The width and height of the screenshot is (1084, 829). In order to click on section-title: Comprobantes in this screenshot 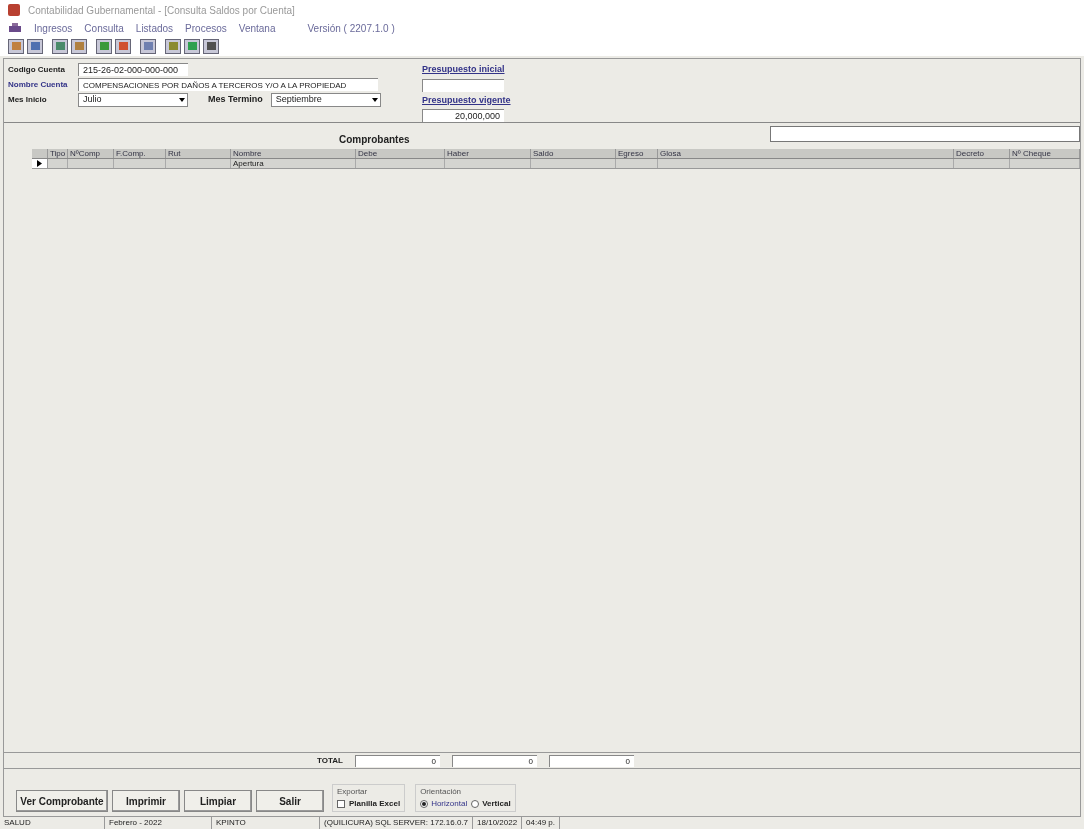, I will do `click(374, 139)`.